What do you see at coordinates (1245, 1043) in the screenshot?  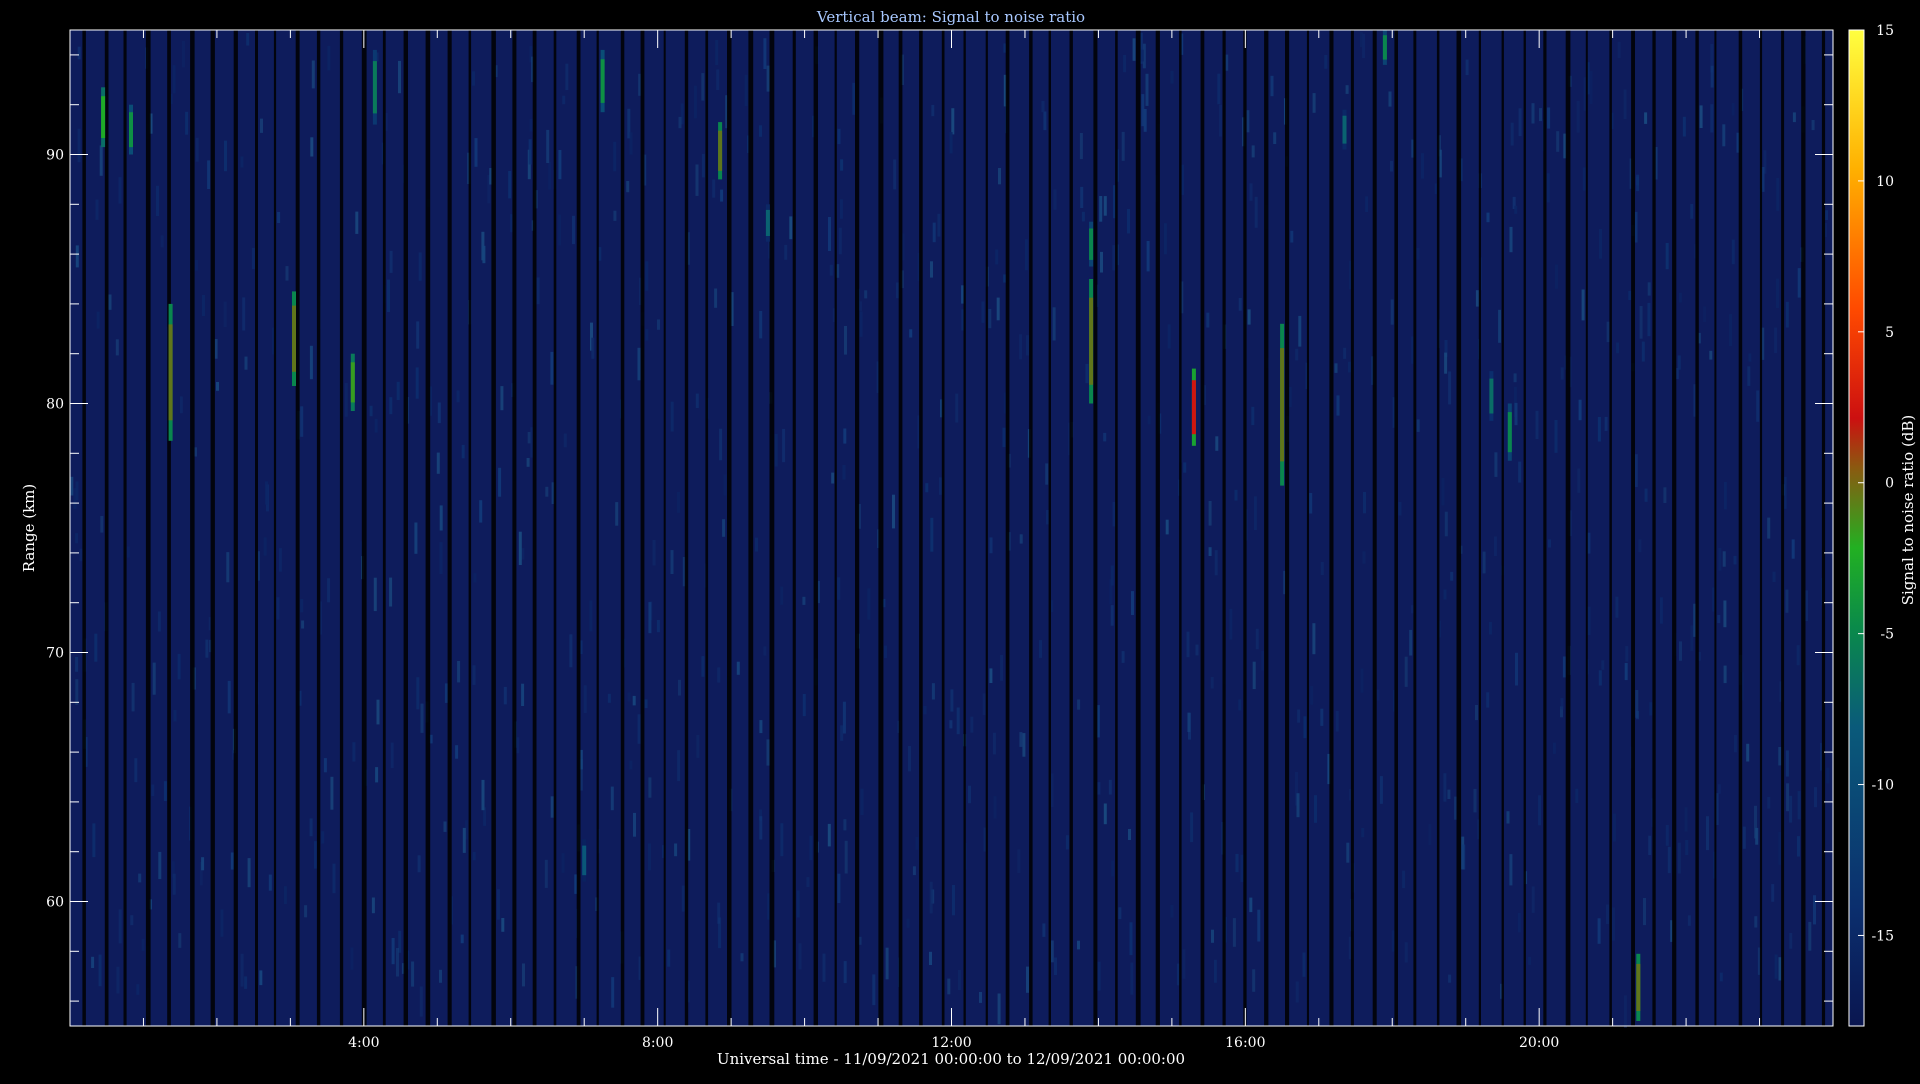 I see `x-tick-label: 16:00` at bounding box center [1245, 1043].